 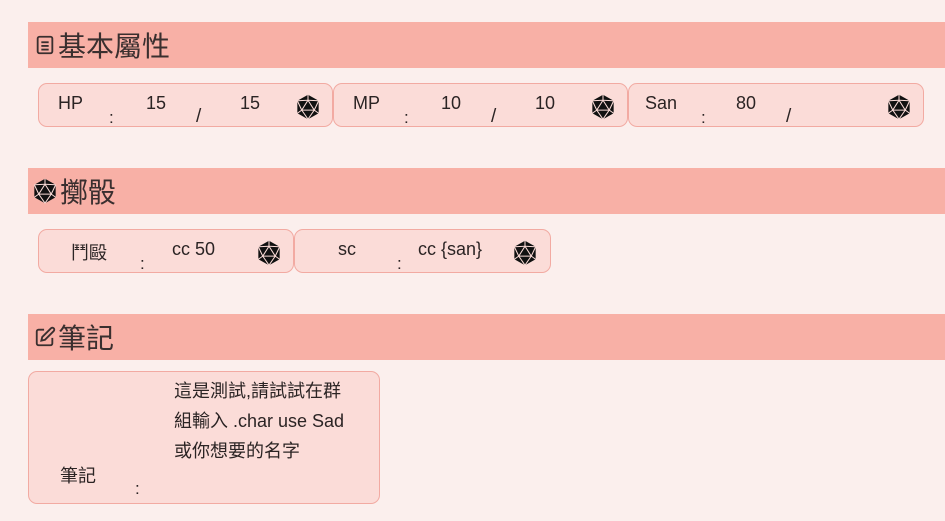 What do you see at coordinates (166, 251) in the screenshot?
I see `roll-card-brawl: 鬥毆 : cc 50` at bounding box center [166, 251].